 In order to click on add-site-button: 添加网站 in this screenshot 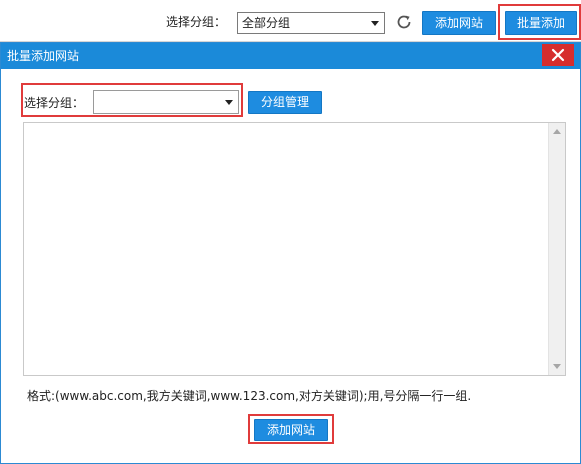, I will do `click(459, 23)`.